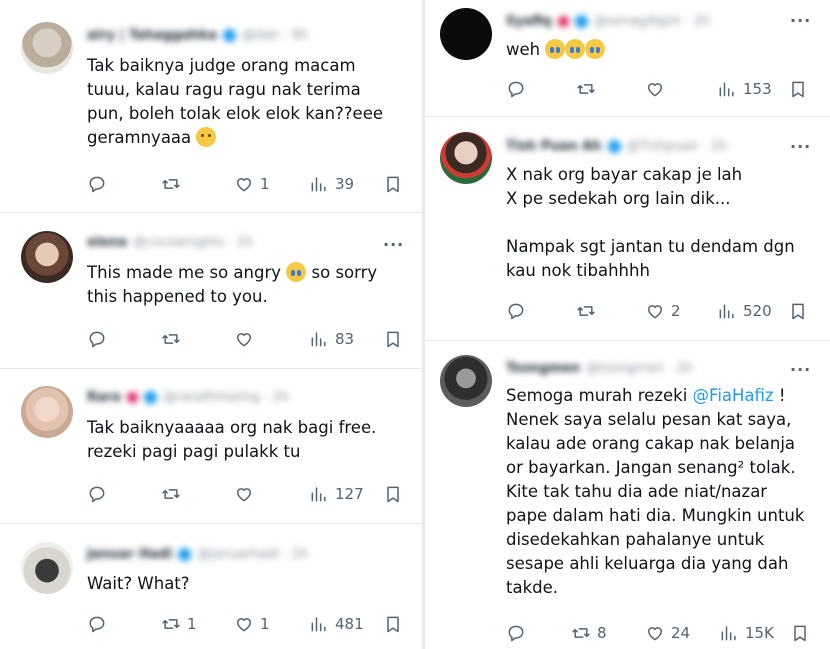  What do you see at coordinates (529, 21) in the screenshot?
I see `author-name: Syafiq` at bounding box center [529, 21].